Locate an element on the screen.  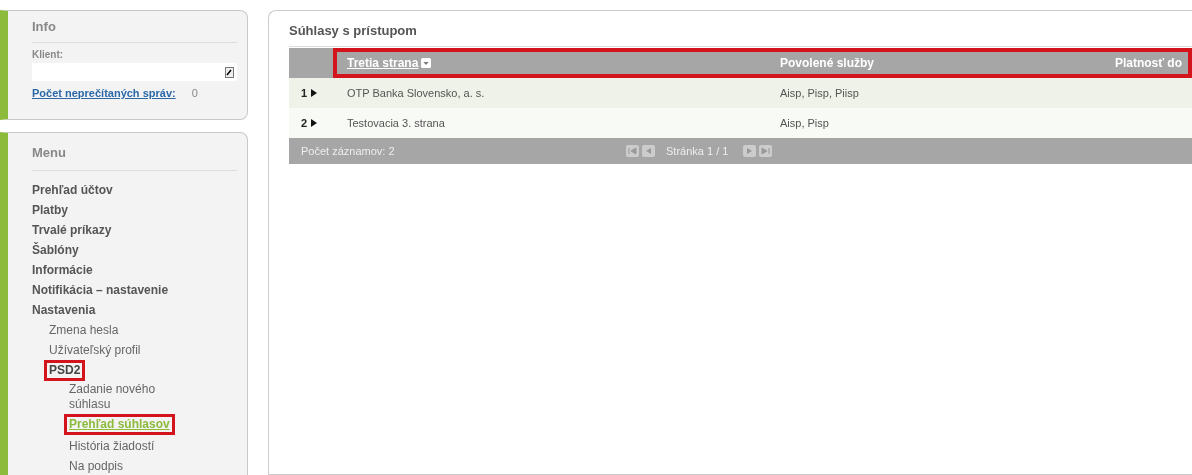
menu-item: Na podpis is located at coordinates (96, 466).